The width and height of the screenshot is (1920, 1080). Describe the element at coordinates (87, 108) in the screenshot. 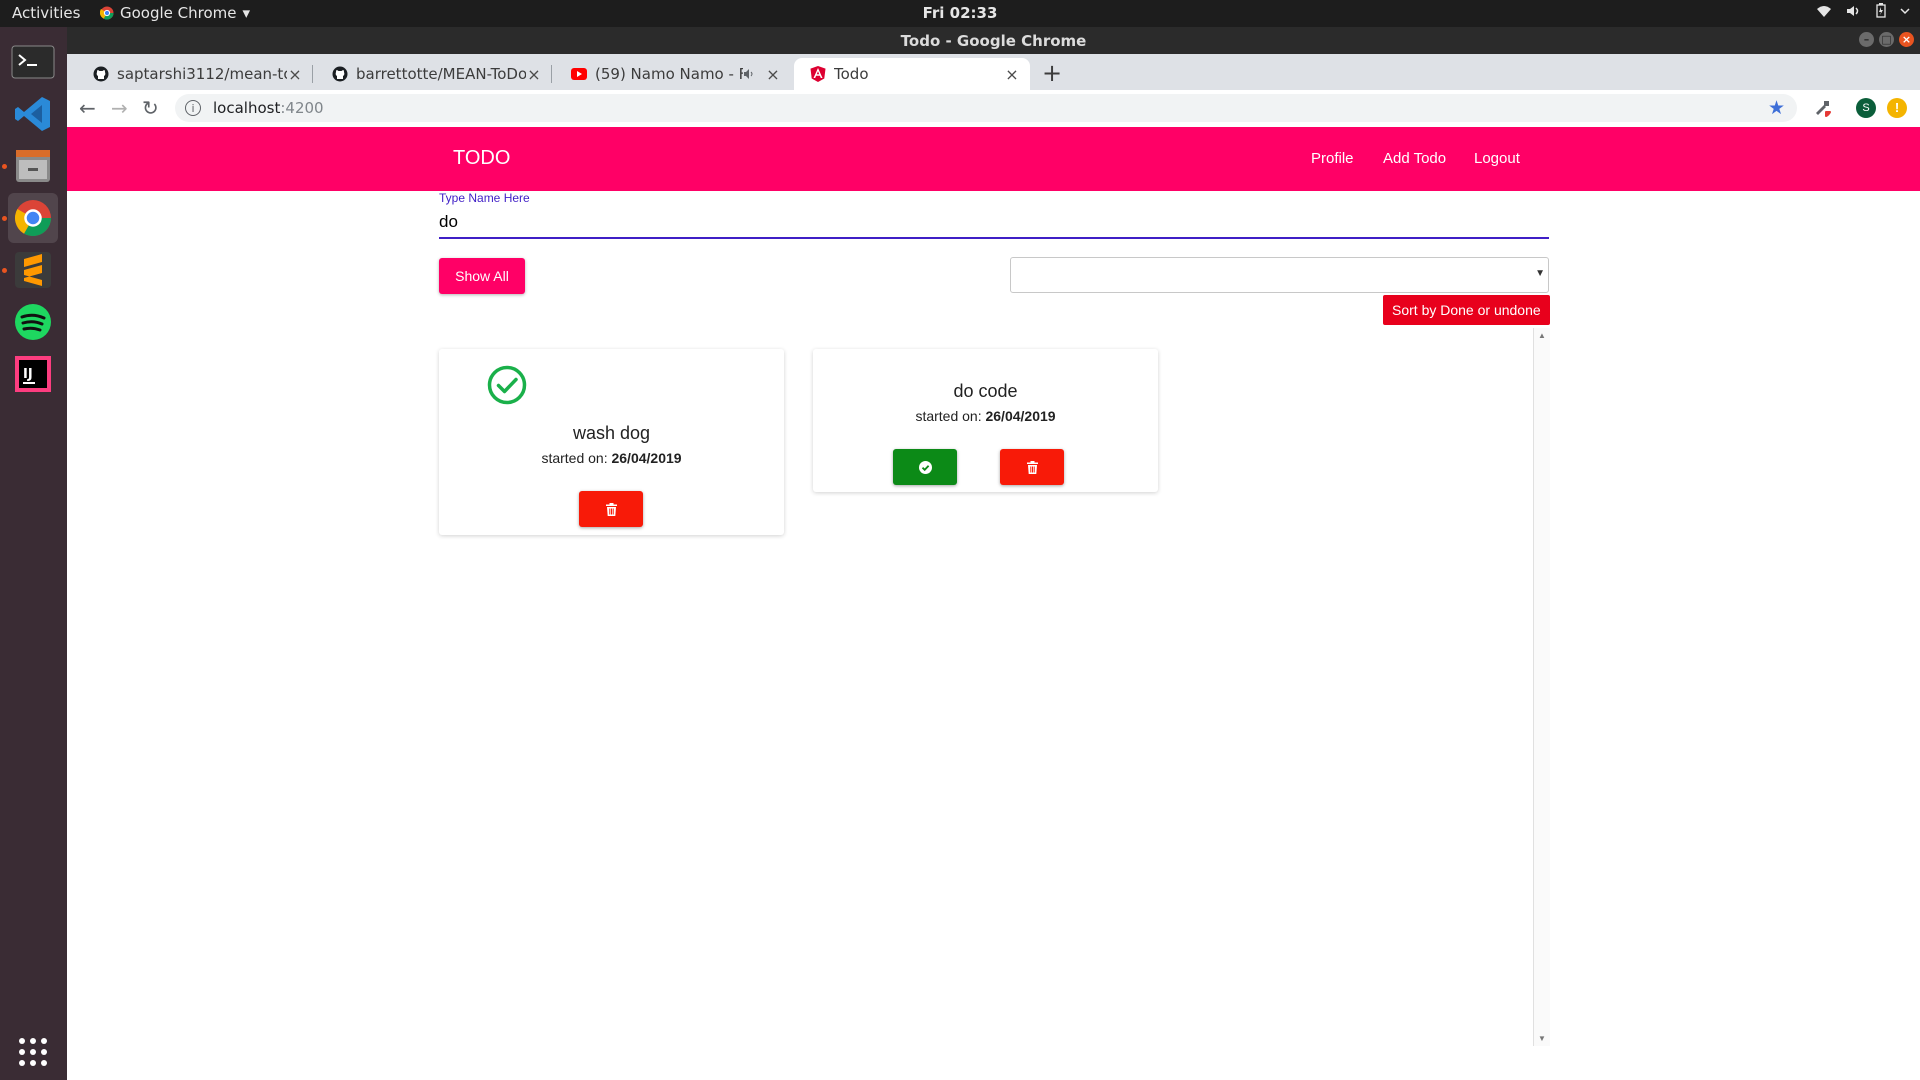

I see `back-icon: ←` at that location.